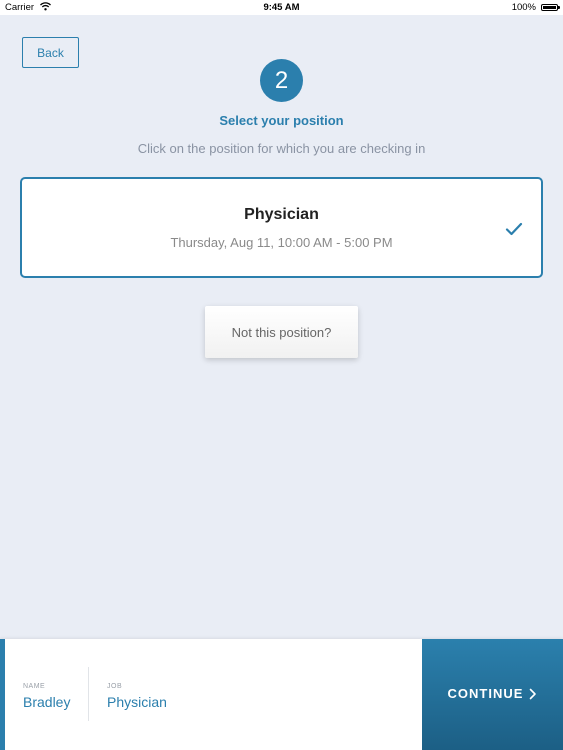 The height and width of the screenshot is (750, 563). I want to click on back-button: Back, so click(50, 52).